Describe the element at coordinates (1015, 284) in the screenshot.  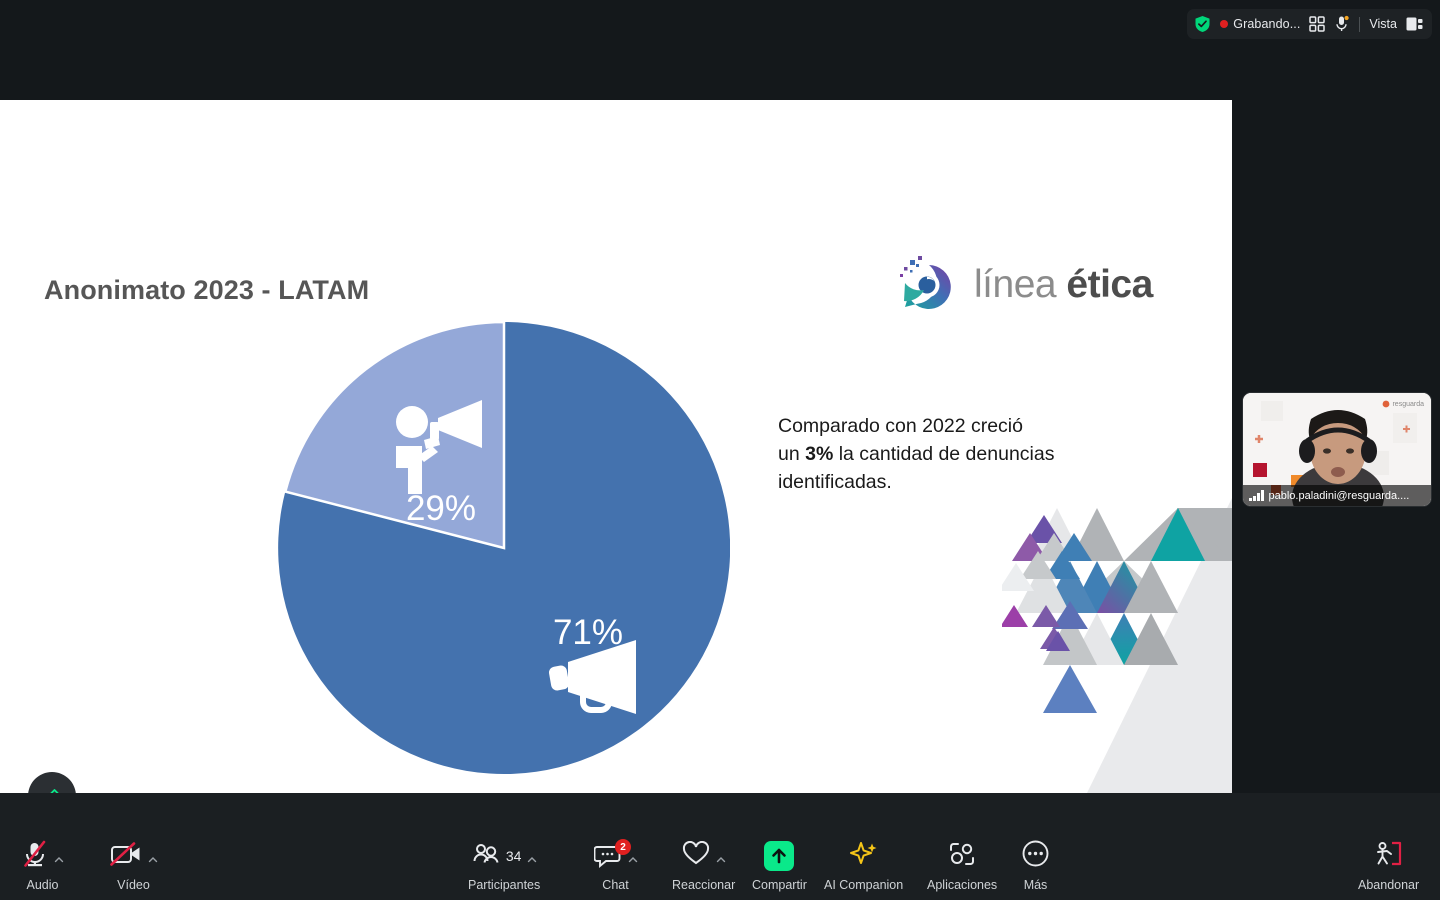
I see `logo-word-linea: línea` at that location.